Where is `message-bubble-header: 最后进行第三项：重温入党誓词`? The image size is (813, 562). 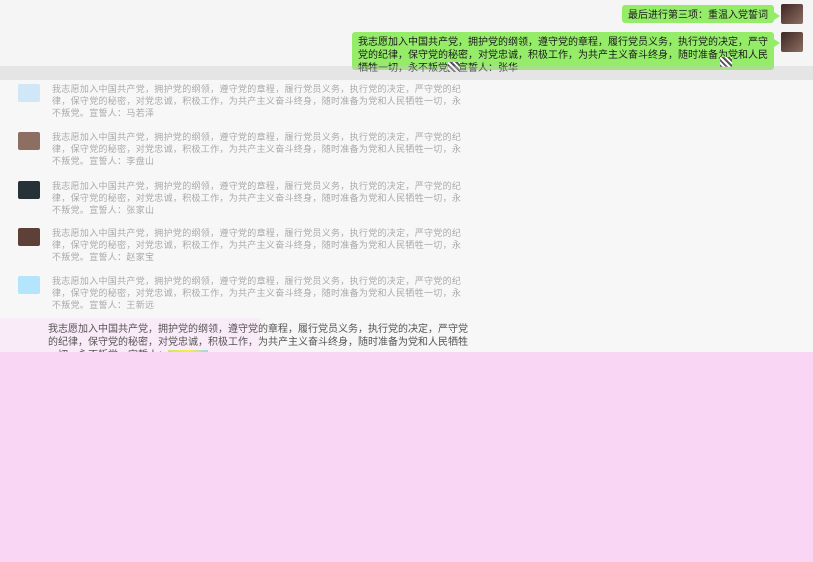
message-bubble-header: 最后进行第三项：重温入党誓词 is located at coordinates (701, 14).